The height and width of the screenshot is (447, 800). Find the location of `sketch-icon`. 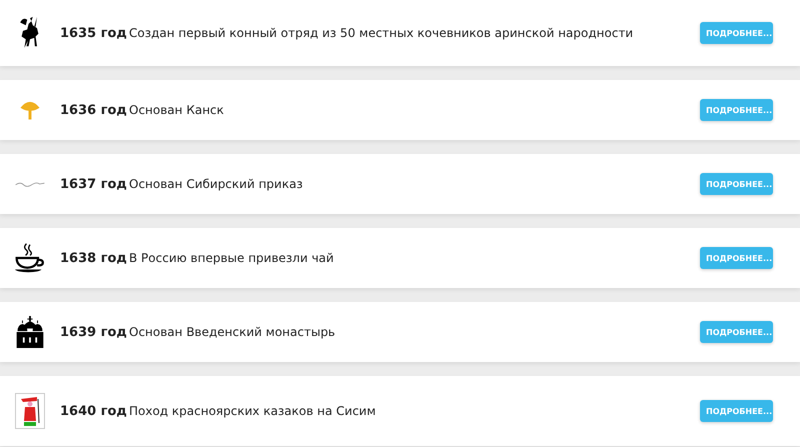

sketch-icon is located at coordinates (30, 184).